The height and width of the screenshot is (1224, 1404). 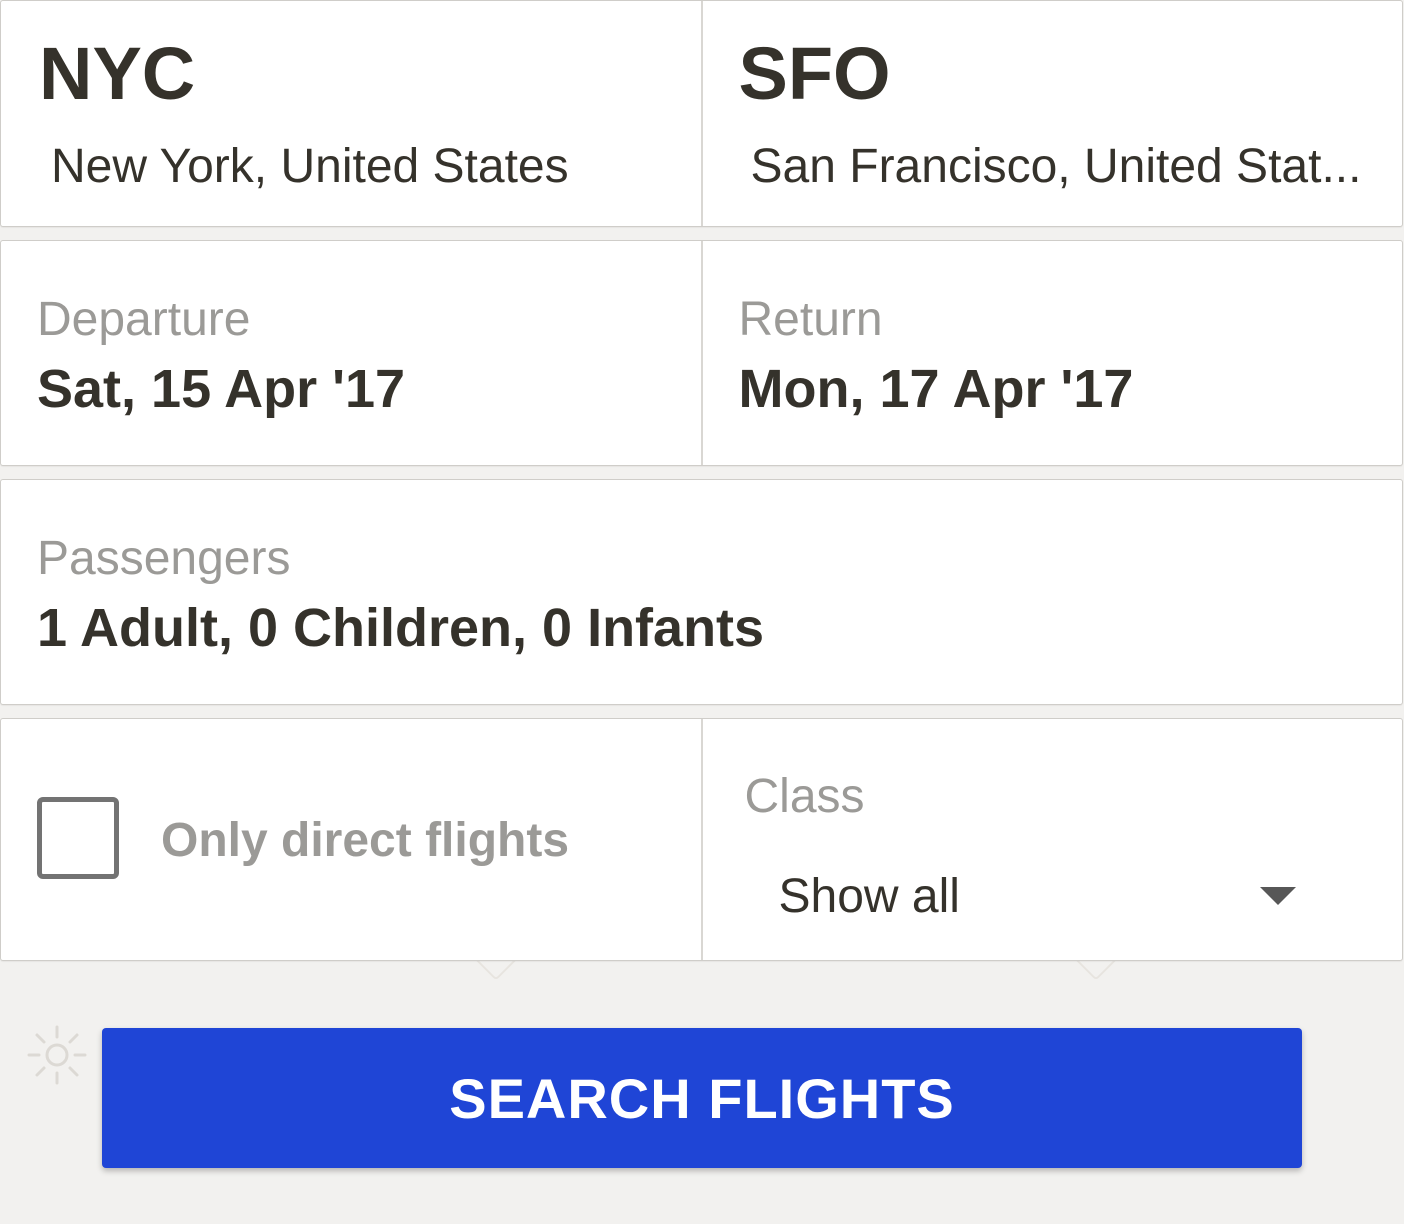 I want to click on direct-flights-label: Only direct flights, so click(x=365, y=840).